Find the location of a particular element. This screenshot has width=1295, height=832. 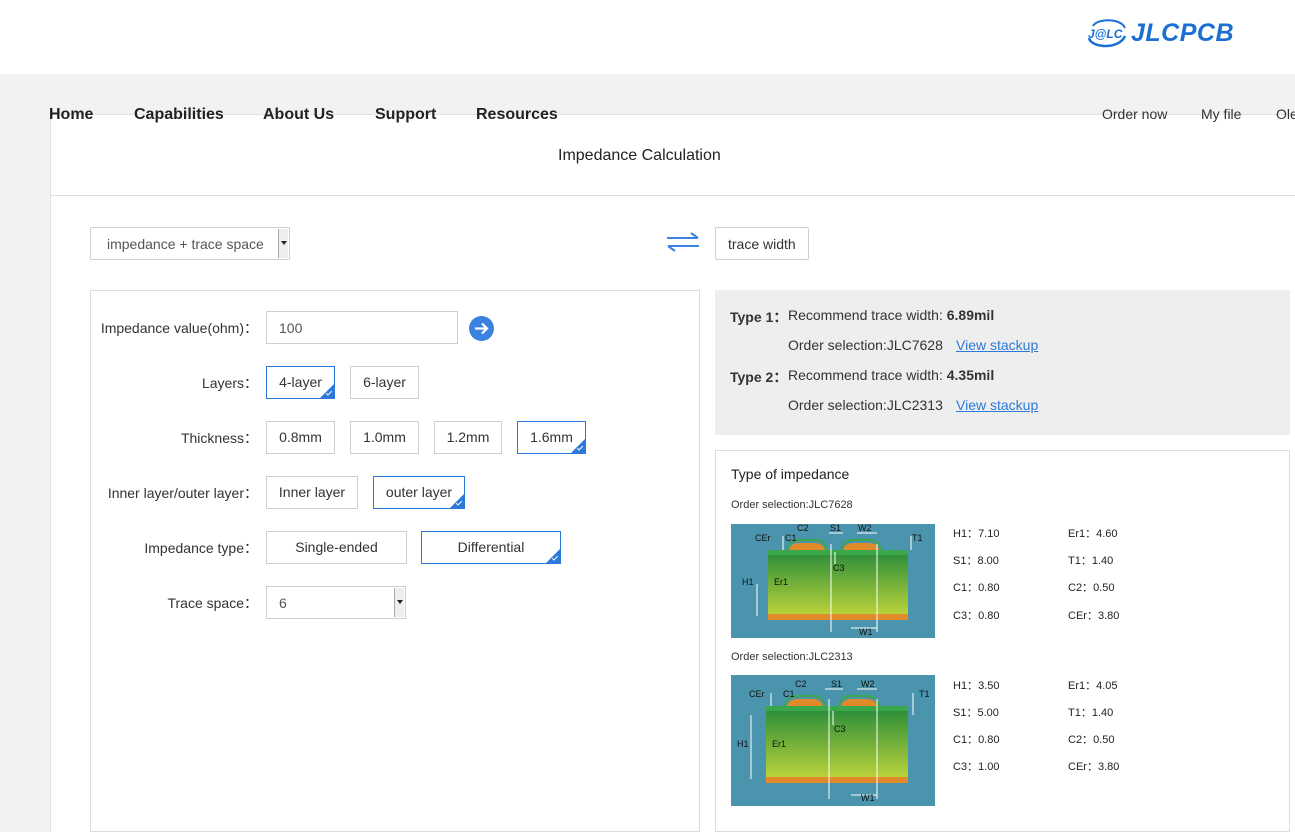

svg-text: C2 is located at coordinates (801, 684).